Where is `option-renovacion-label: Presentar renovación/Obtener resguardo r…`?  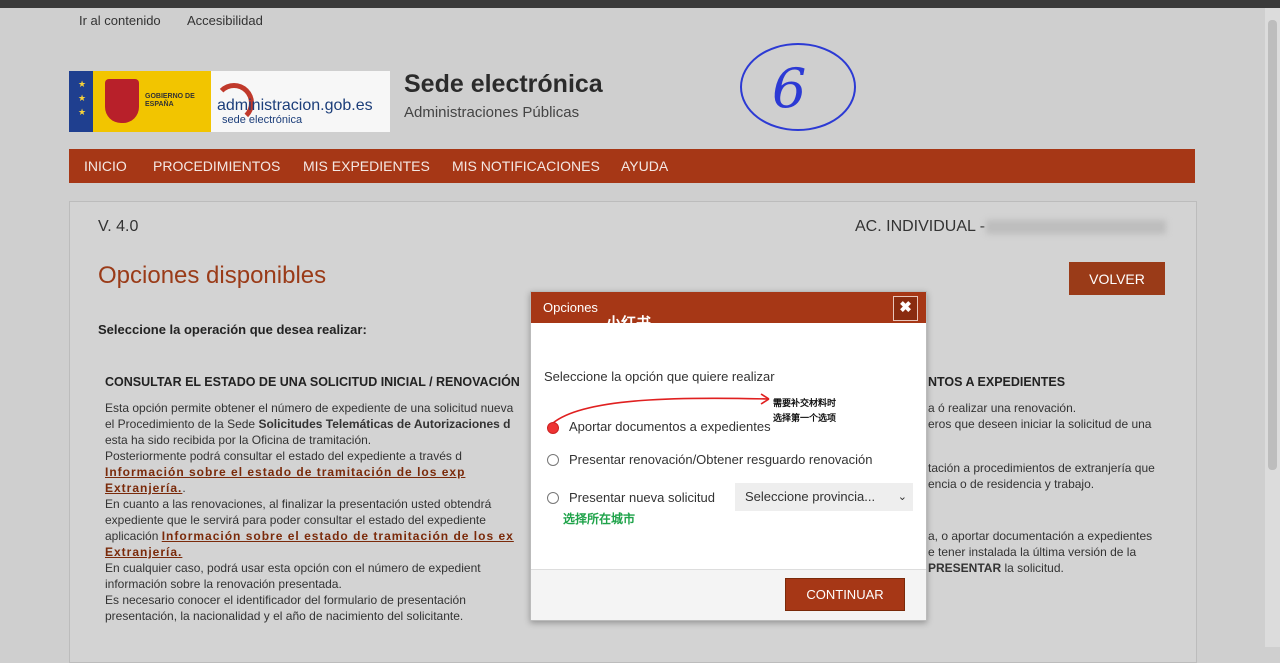
option-renovacion-label: Presentar renovación/Obtener resguardo r… is located at coordinates (721, 459).